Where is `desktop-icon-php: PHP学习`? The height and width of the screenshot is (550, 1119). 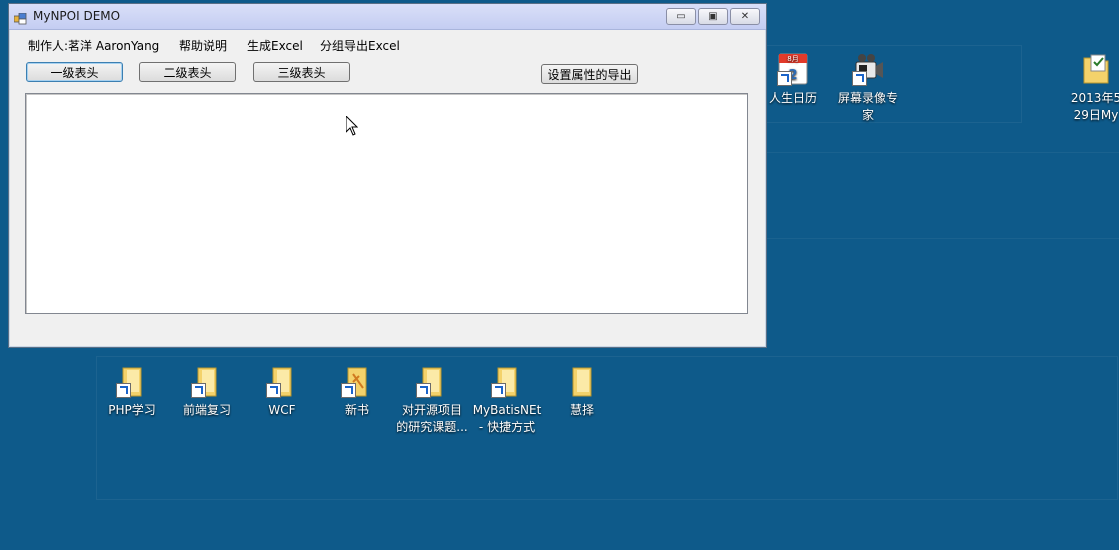
desktop-icon-php: PHP学习 is located at coordinates (132, 391).